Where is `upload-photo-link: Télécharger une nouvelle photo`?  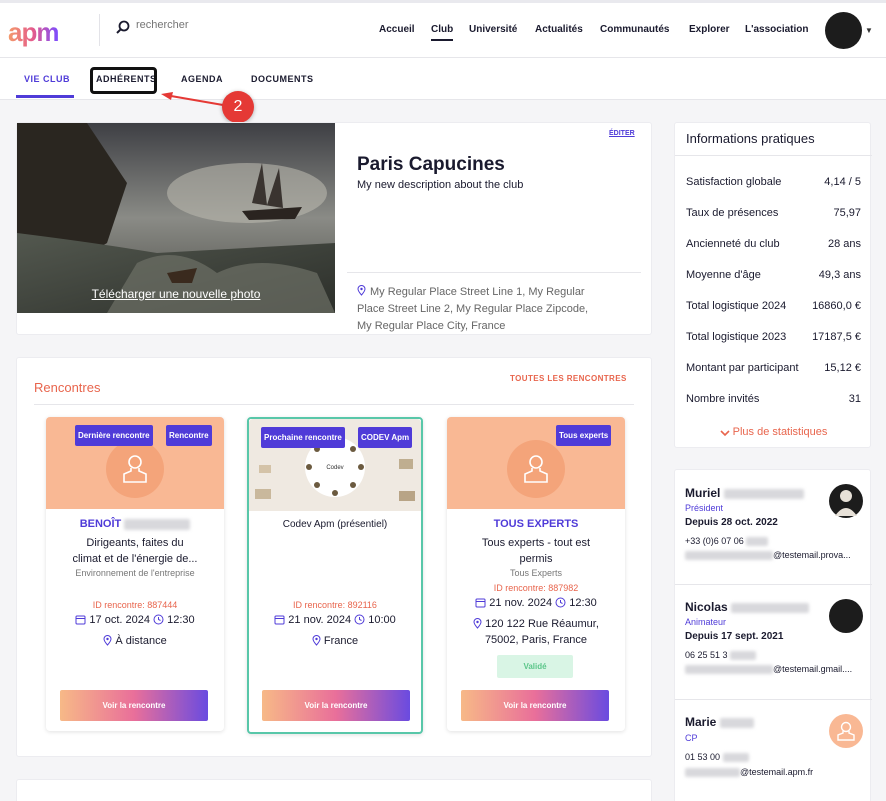
upload-photo-link: Télécharger une nouvelle photo is located at coordinates (176, 294).